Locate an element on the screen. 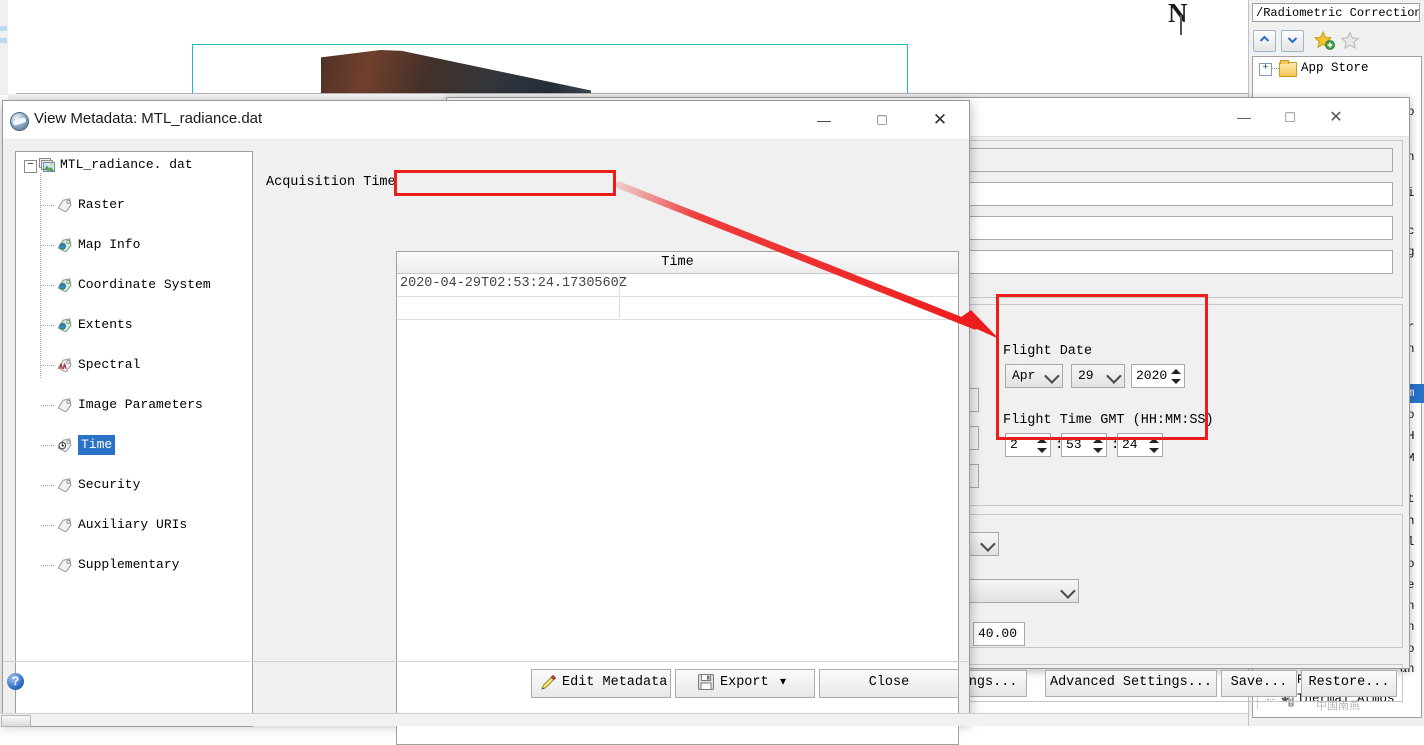  flight-hour-value: 2 is located at coordinates (1014, 444).